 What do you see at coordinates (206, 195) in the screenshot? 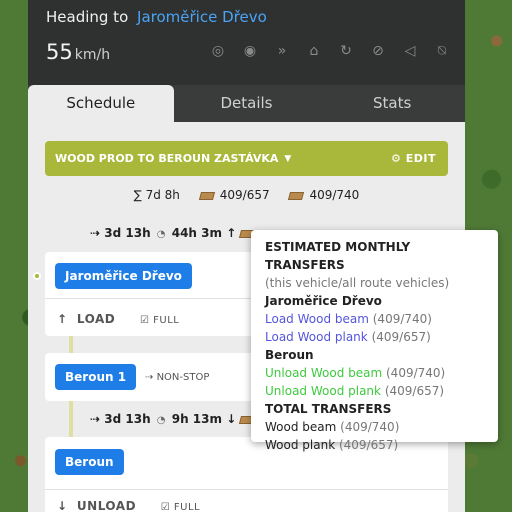
I see `wood-beam-icon` at bounding box center [206, 195].